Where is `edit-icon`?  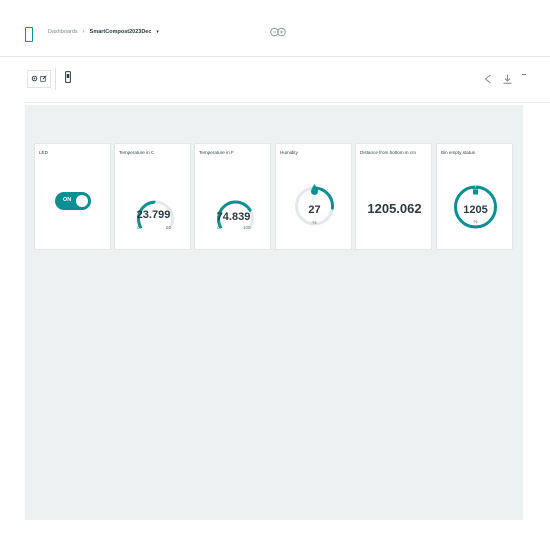 edit-icon is located at coordinates (43, 78).